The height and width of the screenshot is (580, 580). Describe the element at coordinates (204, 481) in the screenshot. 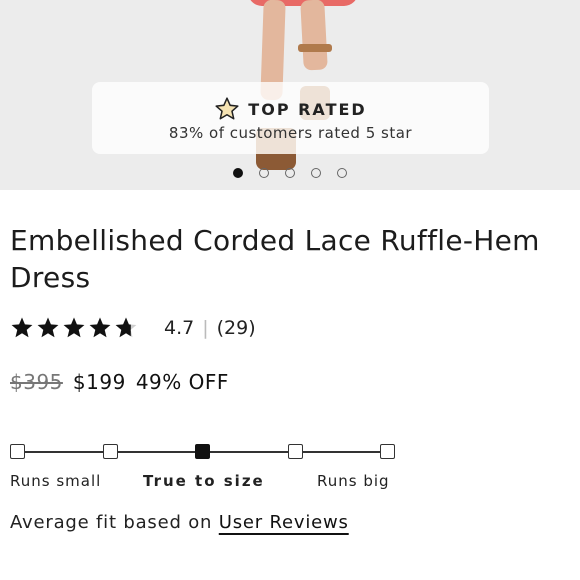

I see `fit-label-true: True to size` at that location.